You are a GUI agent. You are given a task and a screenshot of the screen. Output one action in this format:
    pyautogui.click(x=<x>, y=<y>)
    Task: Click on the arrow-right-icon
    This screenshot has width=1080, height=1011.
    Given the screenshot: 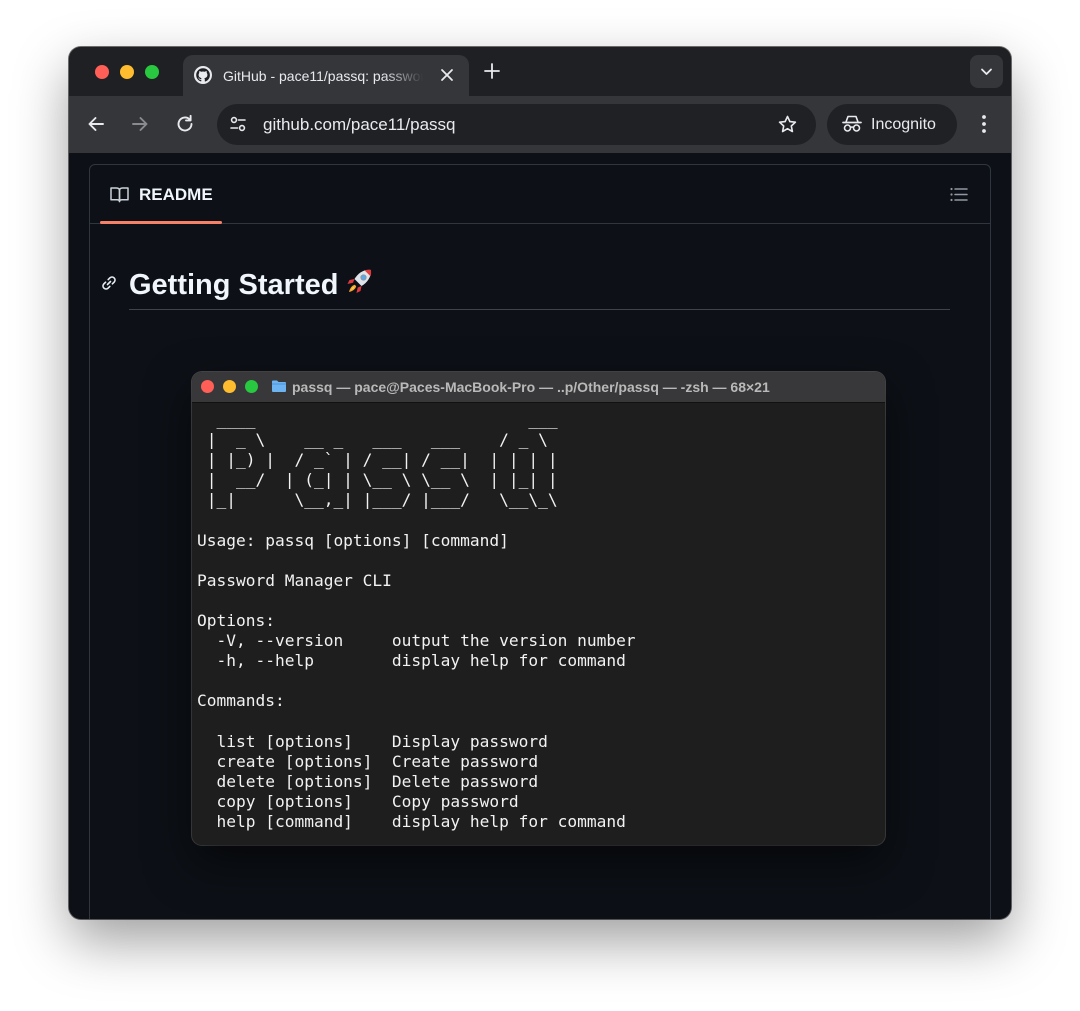 What is the action you would take?
    pyautogui.click(x=140, y=124)
    